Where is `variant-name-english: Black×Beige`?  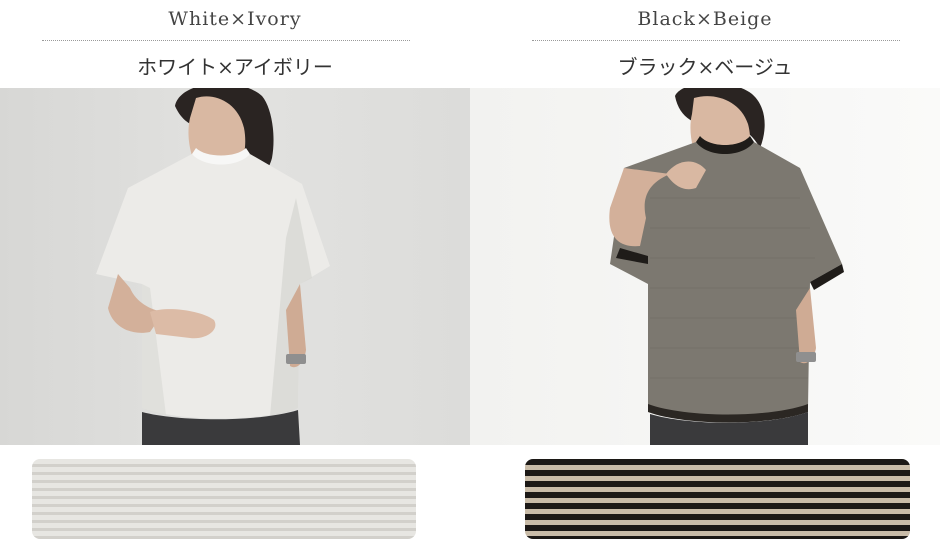
variant-name-english: Black×Beige is located at coordinates (705, 19).